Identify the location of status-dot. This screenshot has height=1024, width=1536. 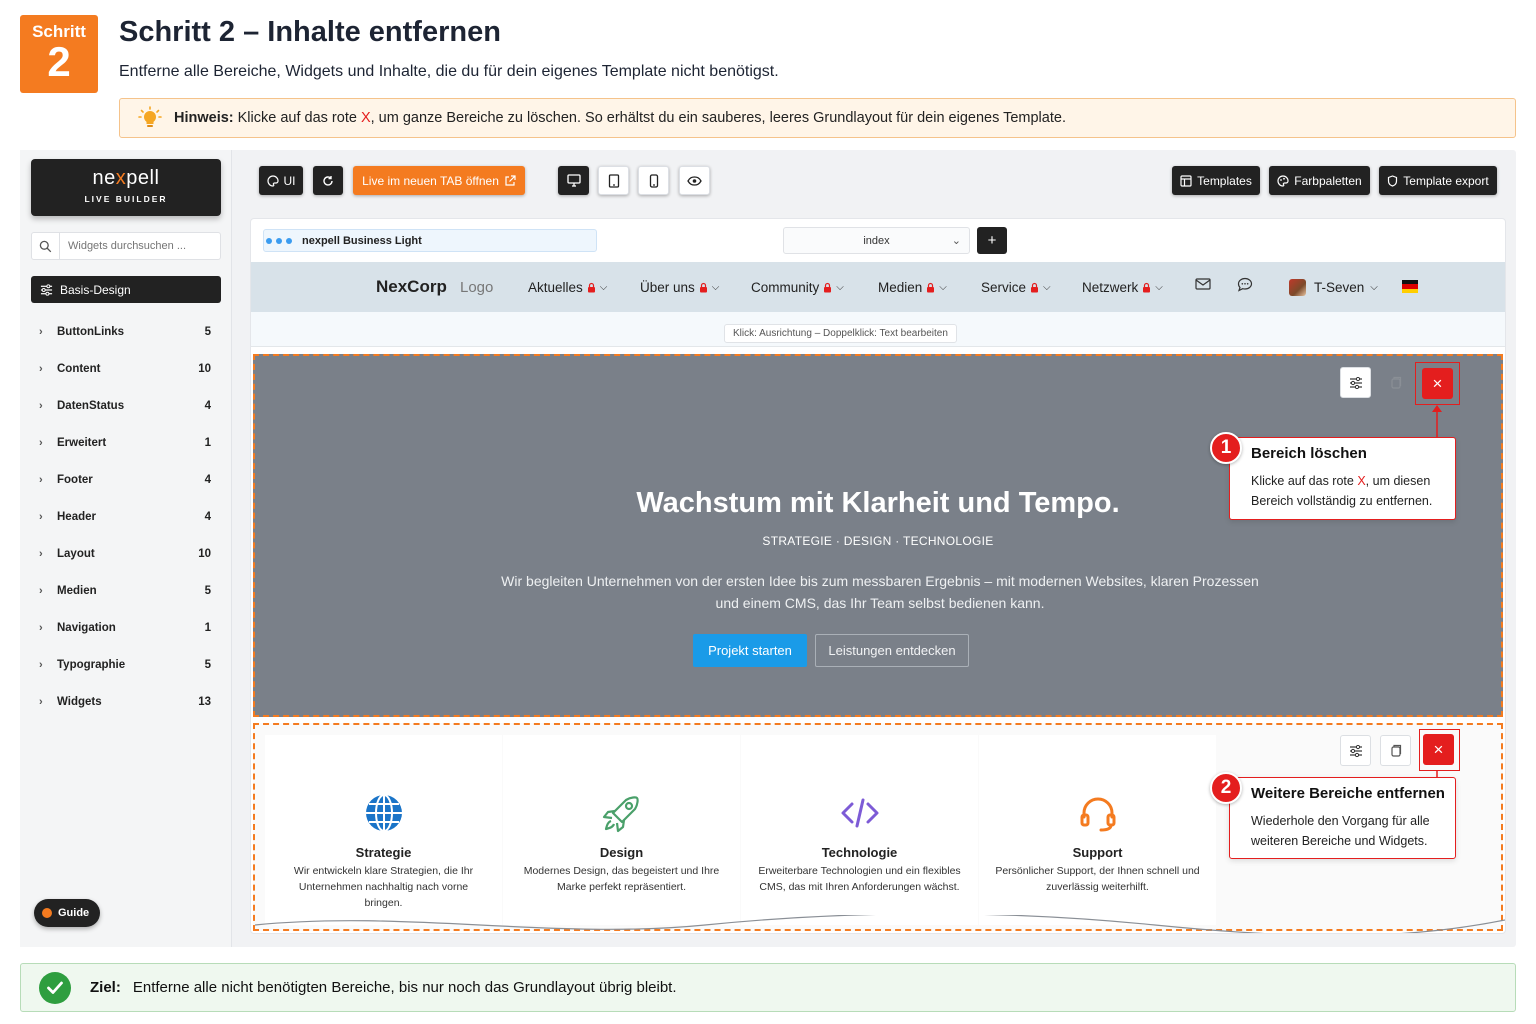
(47, 913).